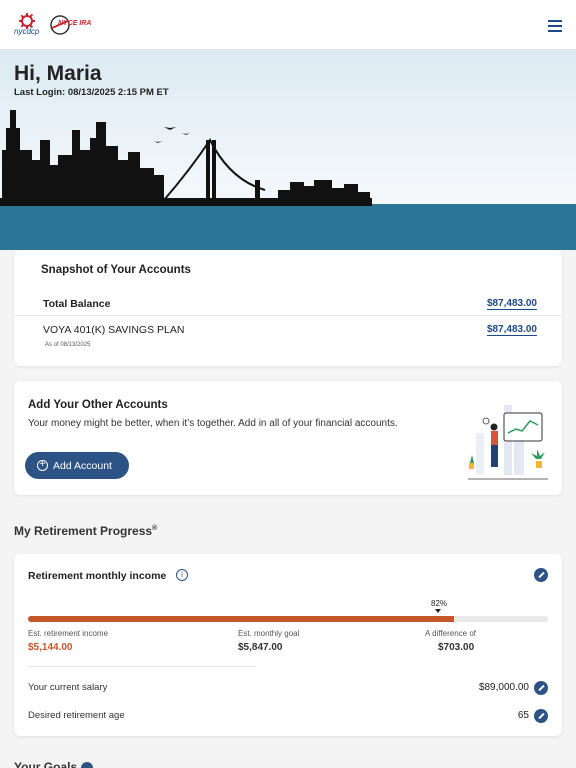  What do you see at coordinates (260, 647) in the screenshot?
I see `monthly-goal-value: $5,847.00` at bounding box center [260, 647].